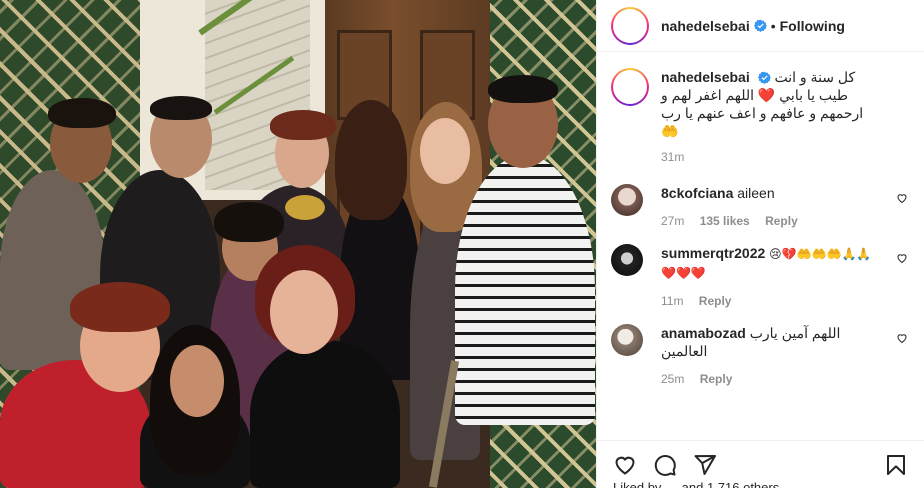 This screenshot has height=488, width=924. Describe the element at coordinates (705, 26) in the screenshot. I see `author-username: nahedelsebai` at that location.